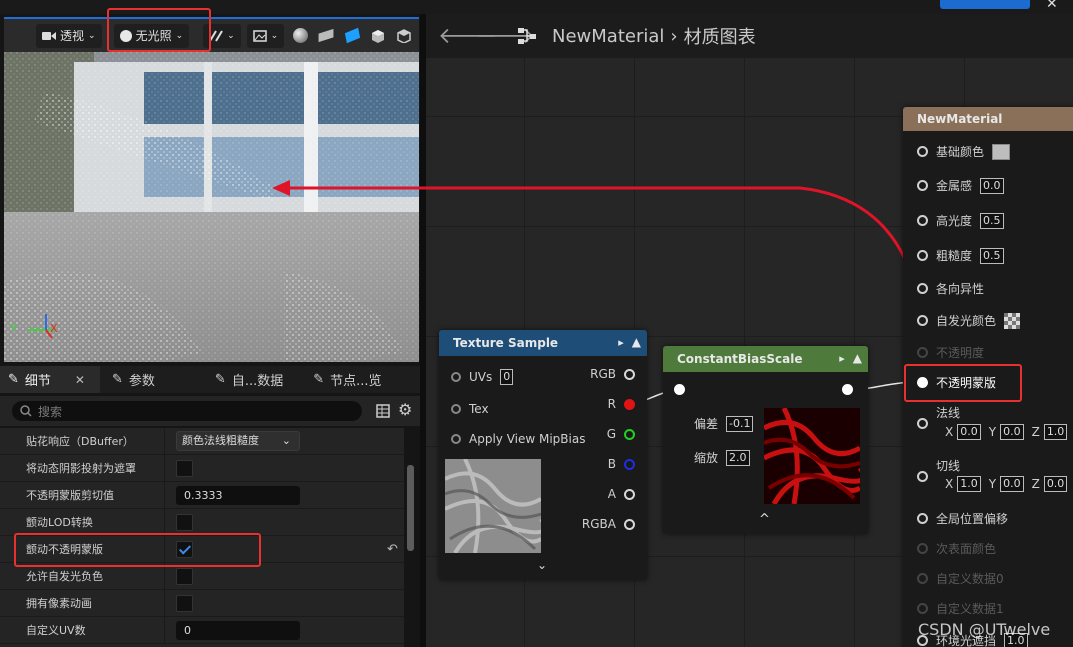 The width and height of the screenshot is (1073, 647). I want to click on reset-to-default-icon: ↶, so click(392, 549).